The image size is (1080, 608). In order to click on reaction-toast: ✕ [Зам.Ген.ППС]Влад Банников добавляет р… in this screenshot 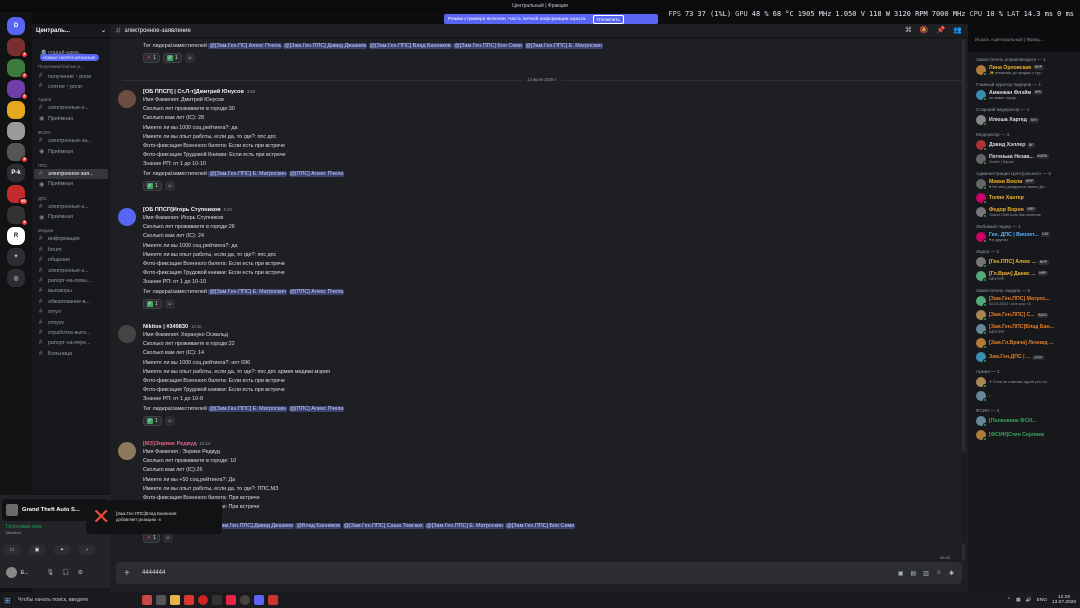, I will do `click(154, 517)`.